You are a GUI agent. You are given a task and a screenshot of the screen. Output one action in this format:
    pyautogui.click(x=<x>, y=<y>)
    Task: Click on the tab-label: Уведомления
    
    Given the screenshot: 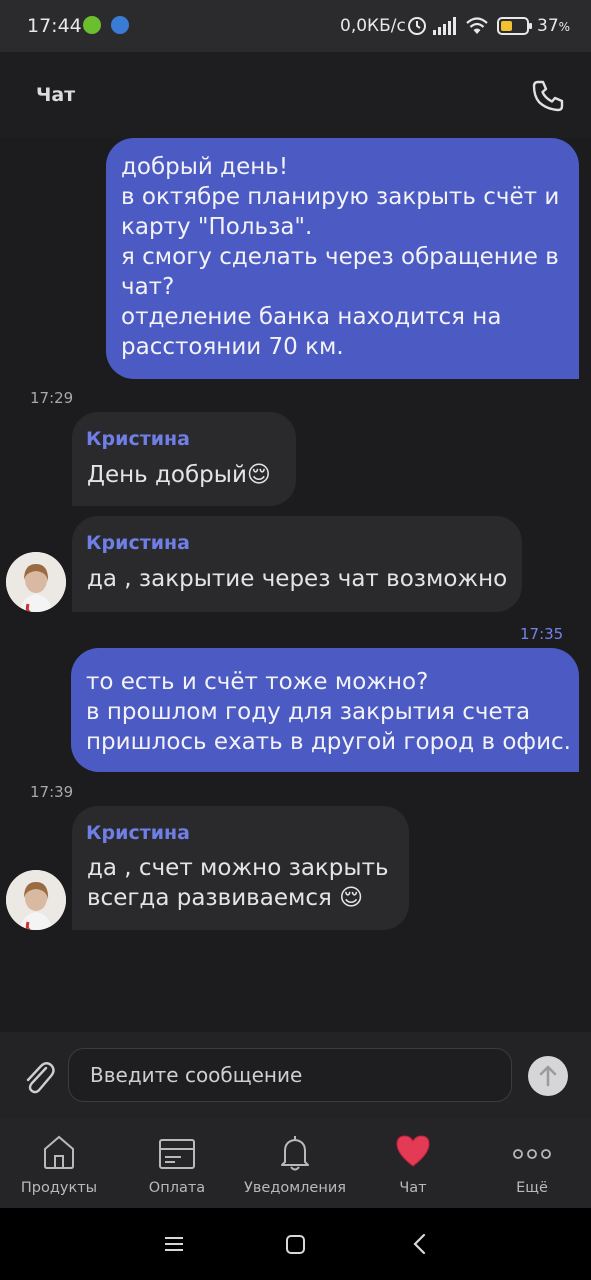 What is the action you would take?
    pyautogui.click(x=295, y=1188)
    